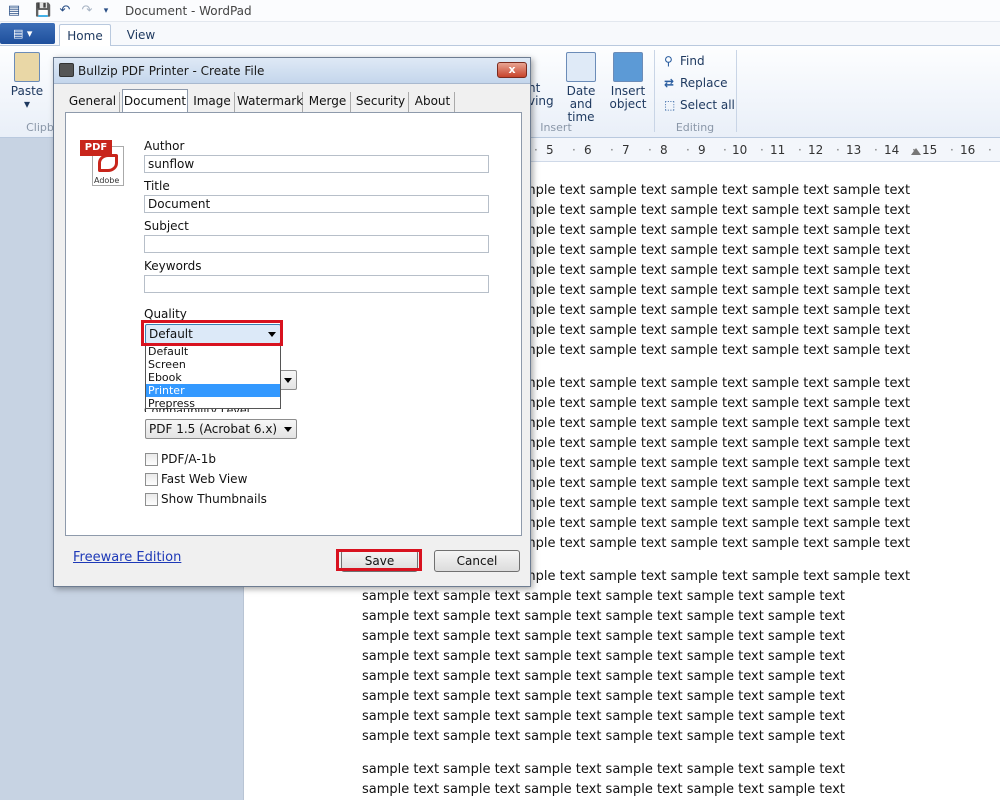 This screenshot has width=1000, height=800. What do you see at coordinates (141, 35) in the screenshot?
I see `tab-view: View` at bounding box center [141, 35].